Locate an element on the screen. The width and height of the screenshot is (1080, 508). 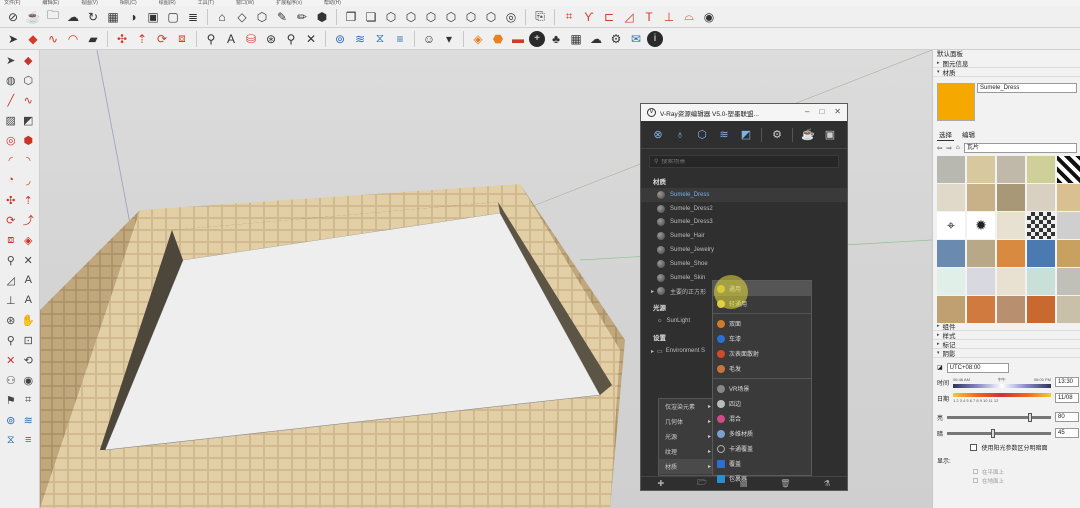
vray-title-bar: V V-Ray资源编辑器 V5.0-塑墨联盟... – □ ✕ is located at coordinates (744, 112).